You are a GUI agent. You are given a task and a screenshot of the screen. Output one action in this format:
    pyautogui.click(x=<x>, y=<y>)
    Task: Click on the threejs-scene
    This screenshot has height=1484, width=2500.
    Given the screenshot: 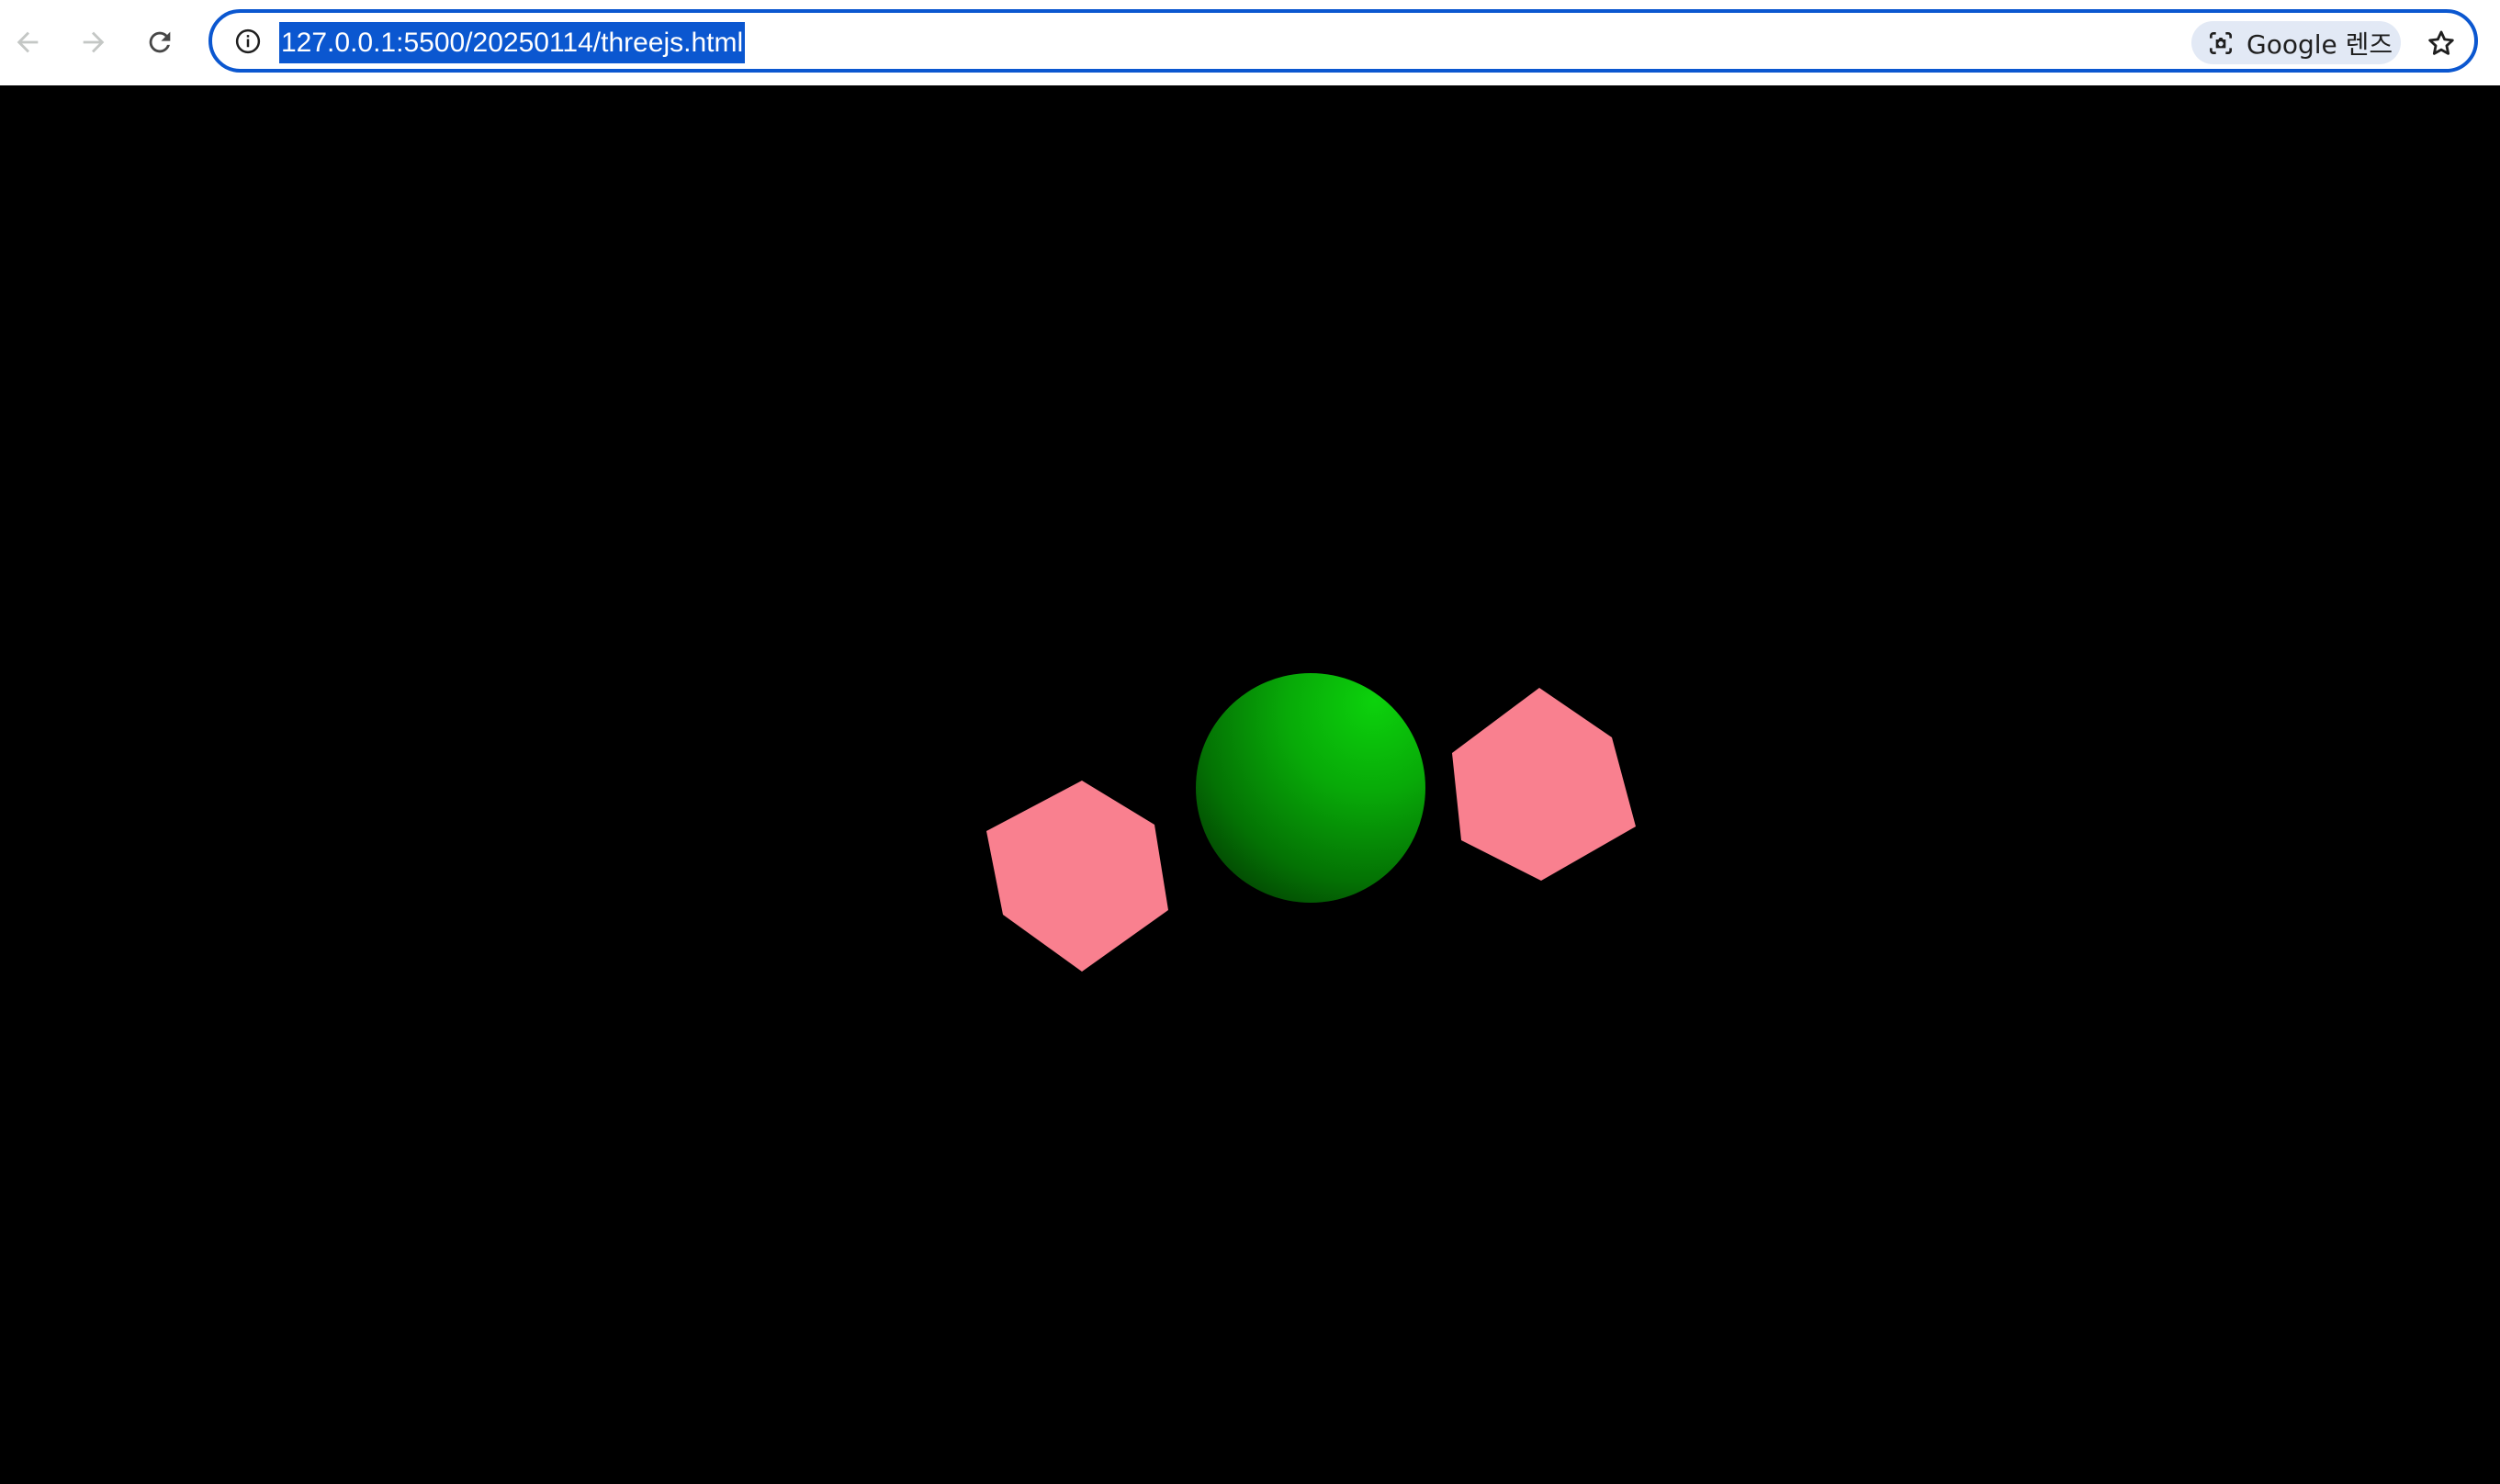 What is the action you would take?
    pyautogui.click(x=1311, y=823)
    